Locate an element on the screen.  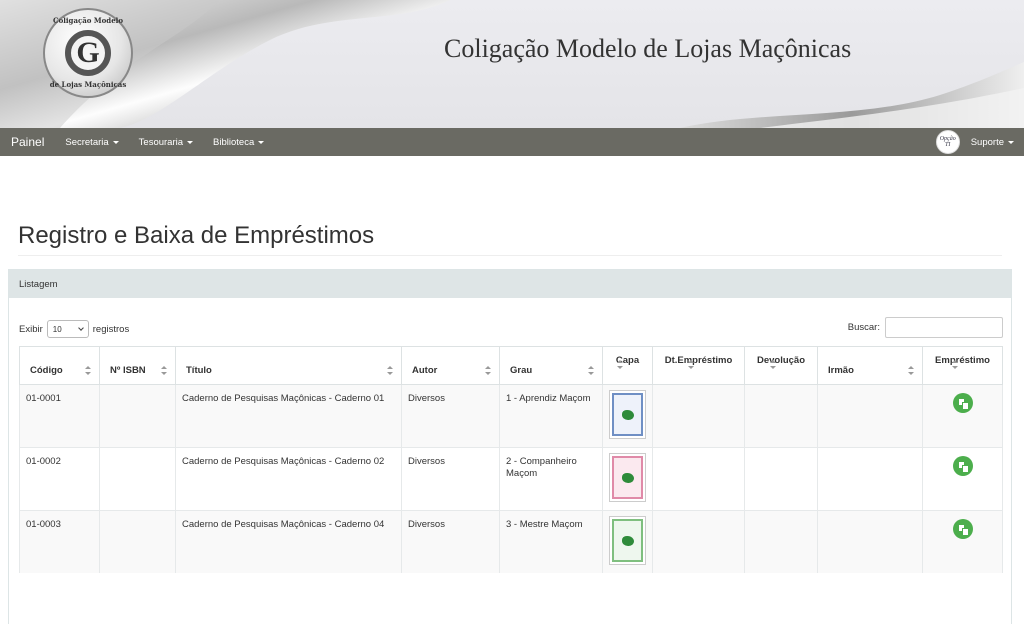
col-titulo-label: Título is located at coordinates (199, 370).